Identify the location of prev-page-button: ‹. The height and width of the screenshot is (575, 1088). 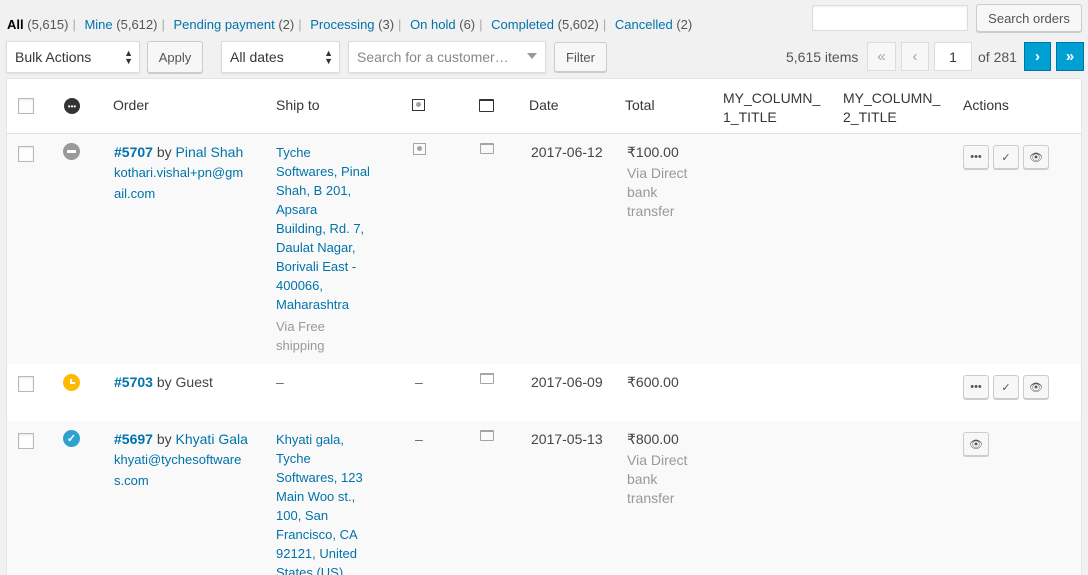
(915, 56).